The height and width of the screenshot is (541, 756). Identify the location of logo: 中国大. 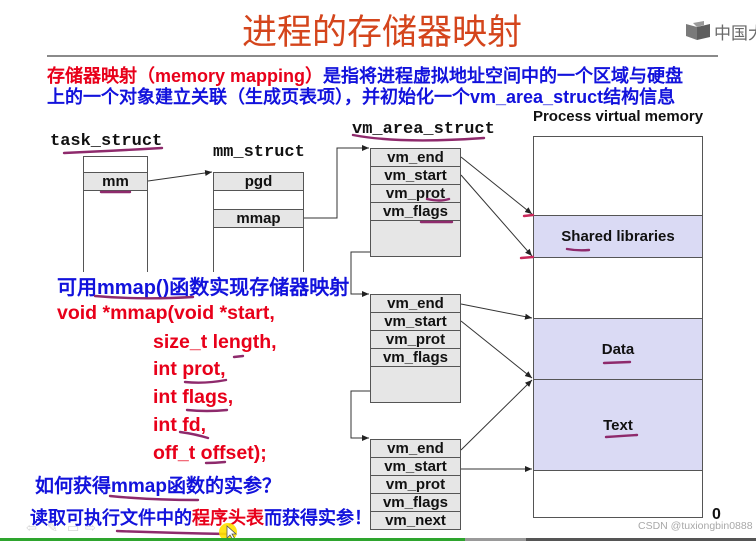
(720, 31).